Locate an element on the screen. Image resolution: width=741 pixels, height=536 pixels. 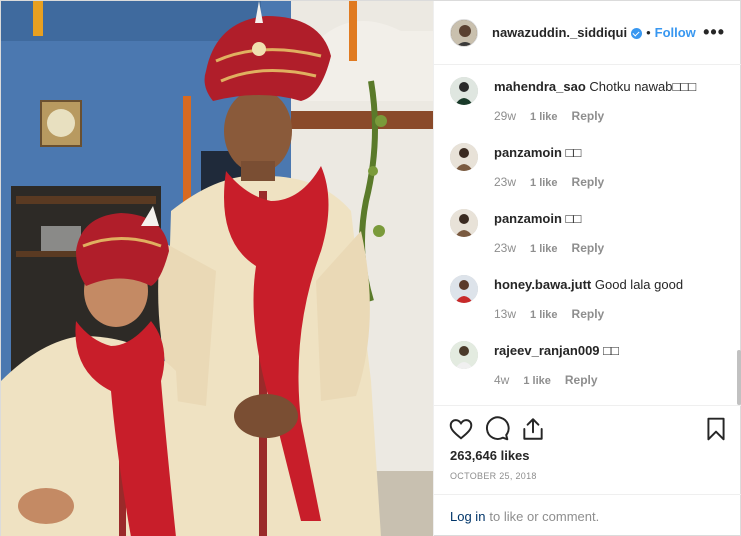
author-avatar is located at coordinates (464, 32).